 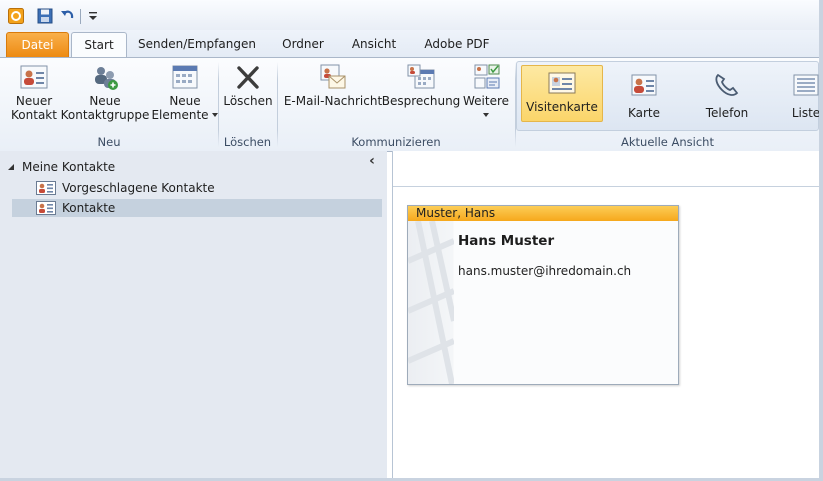 I want to click on tree-item-vorgeschlagene-kontakte: Vorgeschlagene Kontakte, so click(x=125, y=188).